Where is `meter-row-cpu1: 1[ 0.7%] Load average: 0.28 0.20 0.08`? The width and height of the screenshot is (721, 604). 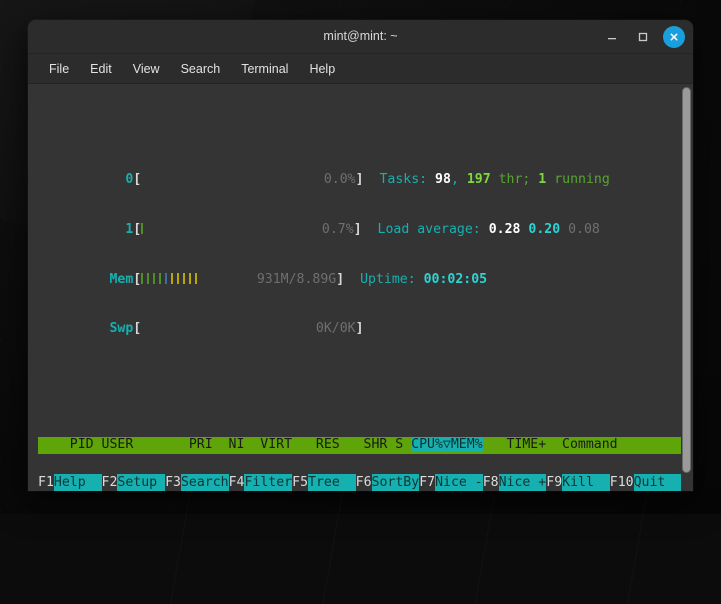 meter-row-cpu1: 1[ 0.7%] Load average: 0.28 0.20 0.08 is located at coordinates (359, 213).